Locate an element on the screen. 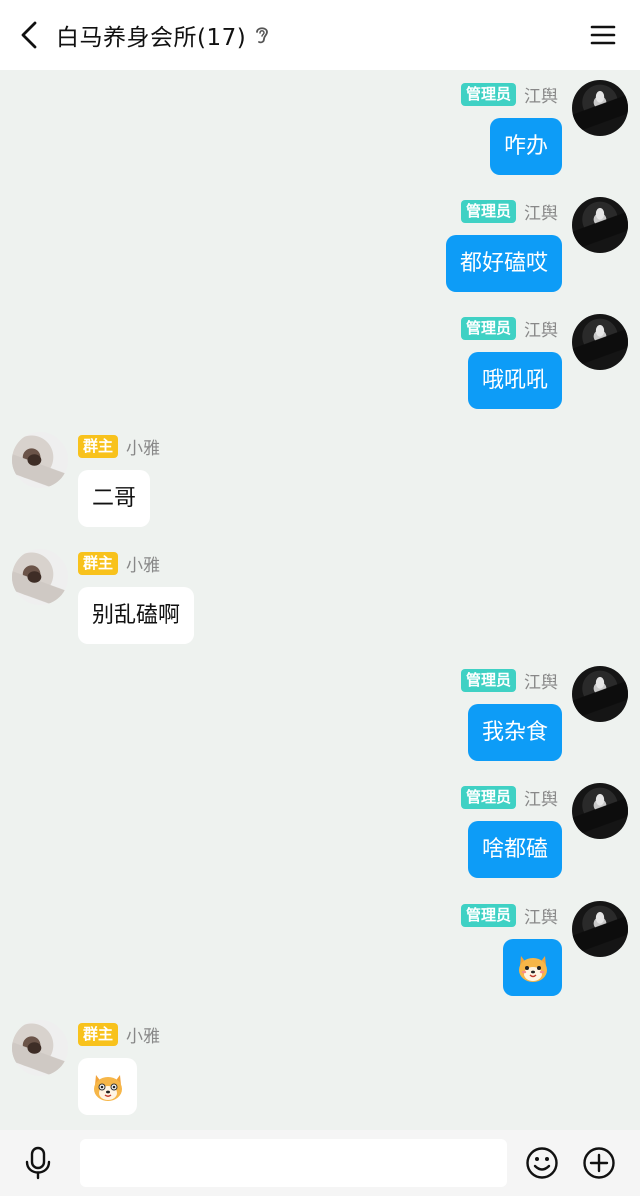  message-bubble: 哦吼吼 is located at coordinates (514, 380).